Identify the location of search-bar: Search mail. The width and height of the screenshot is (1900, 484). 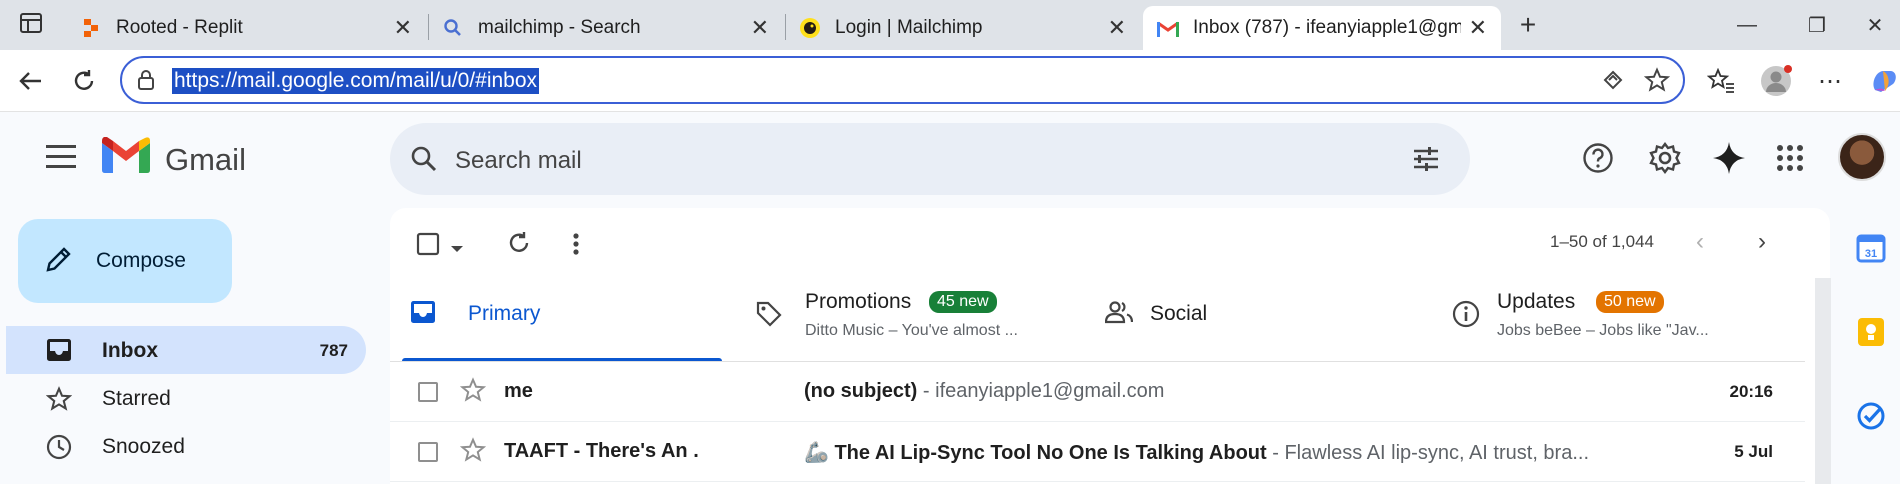
(930, 159).